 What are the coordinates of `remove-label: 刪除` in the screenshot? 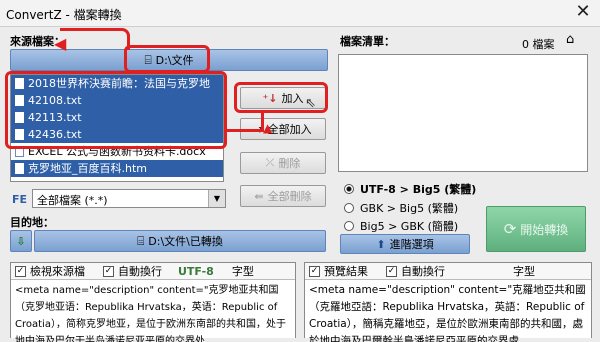 It's located at (289, 163).